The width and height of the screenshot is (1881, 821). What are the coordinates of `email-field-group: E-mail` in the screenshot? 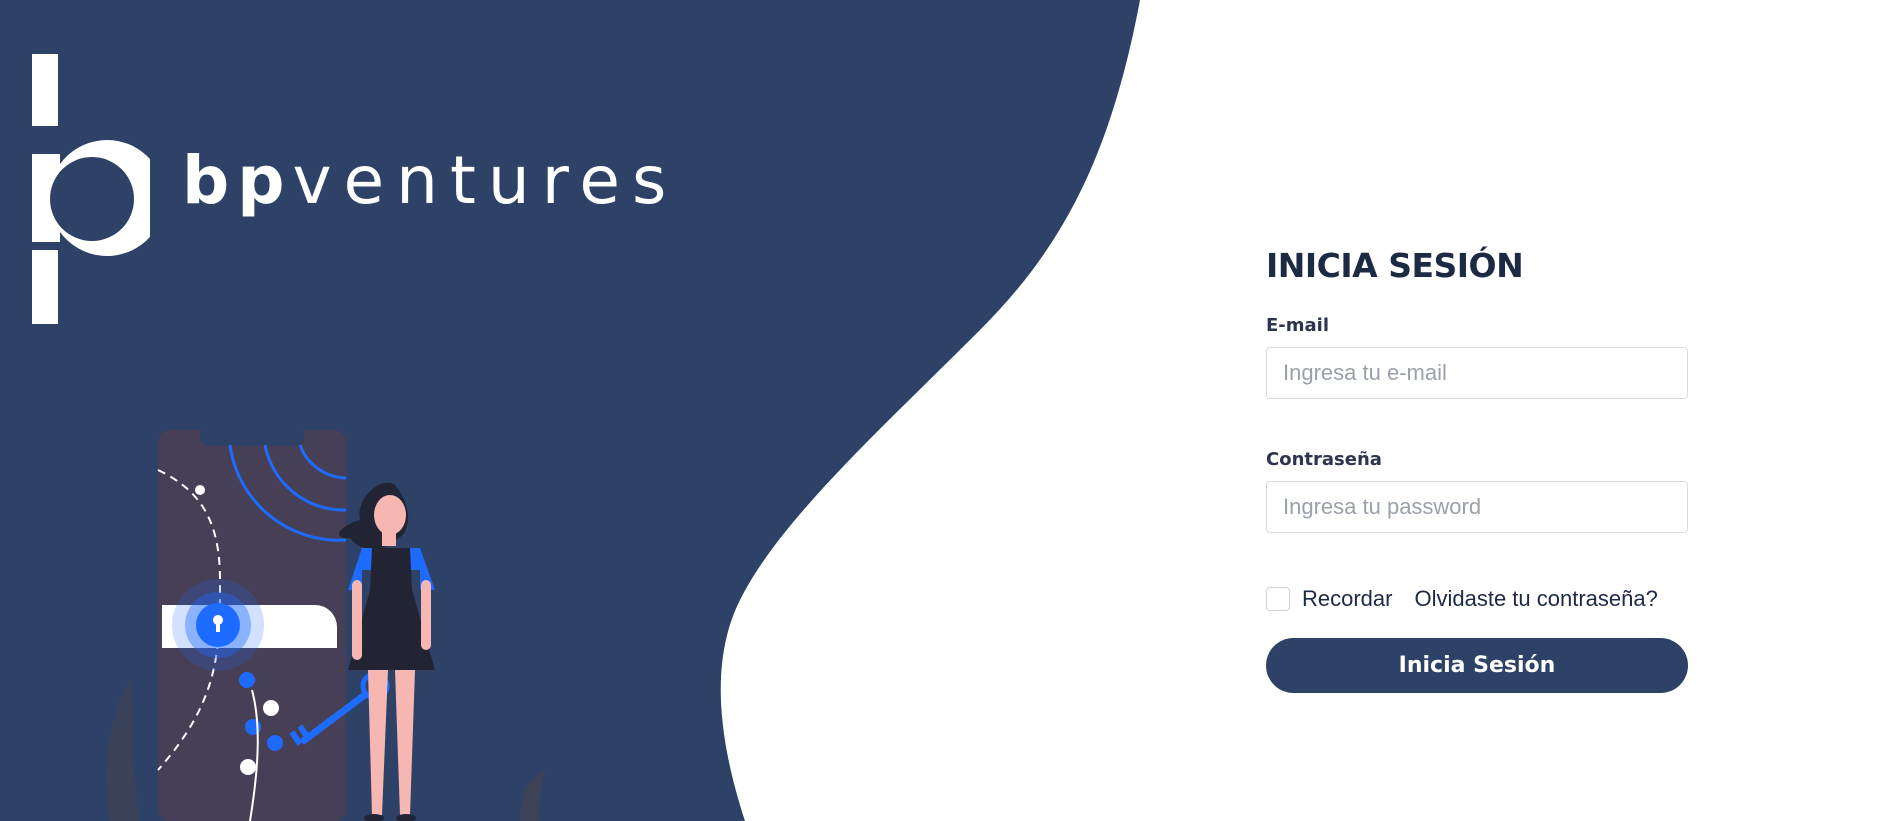 It's located at (1477, 357).